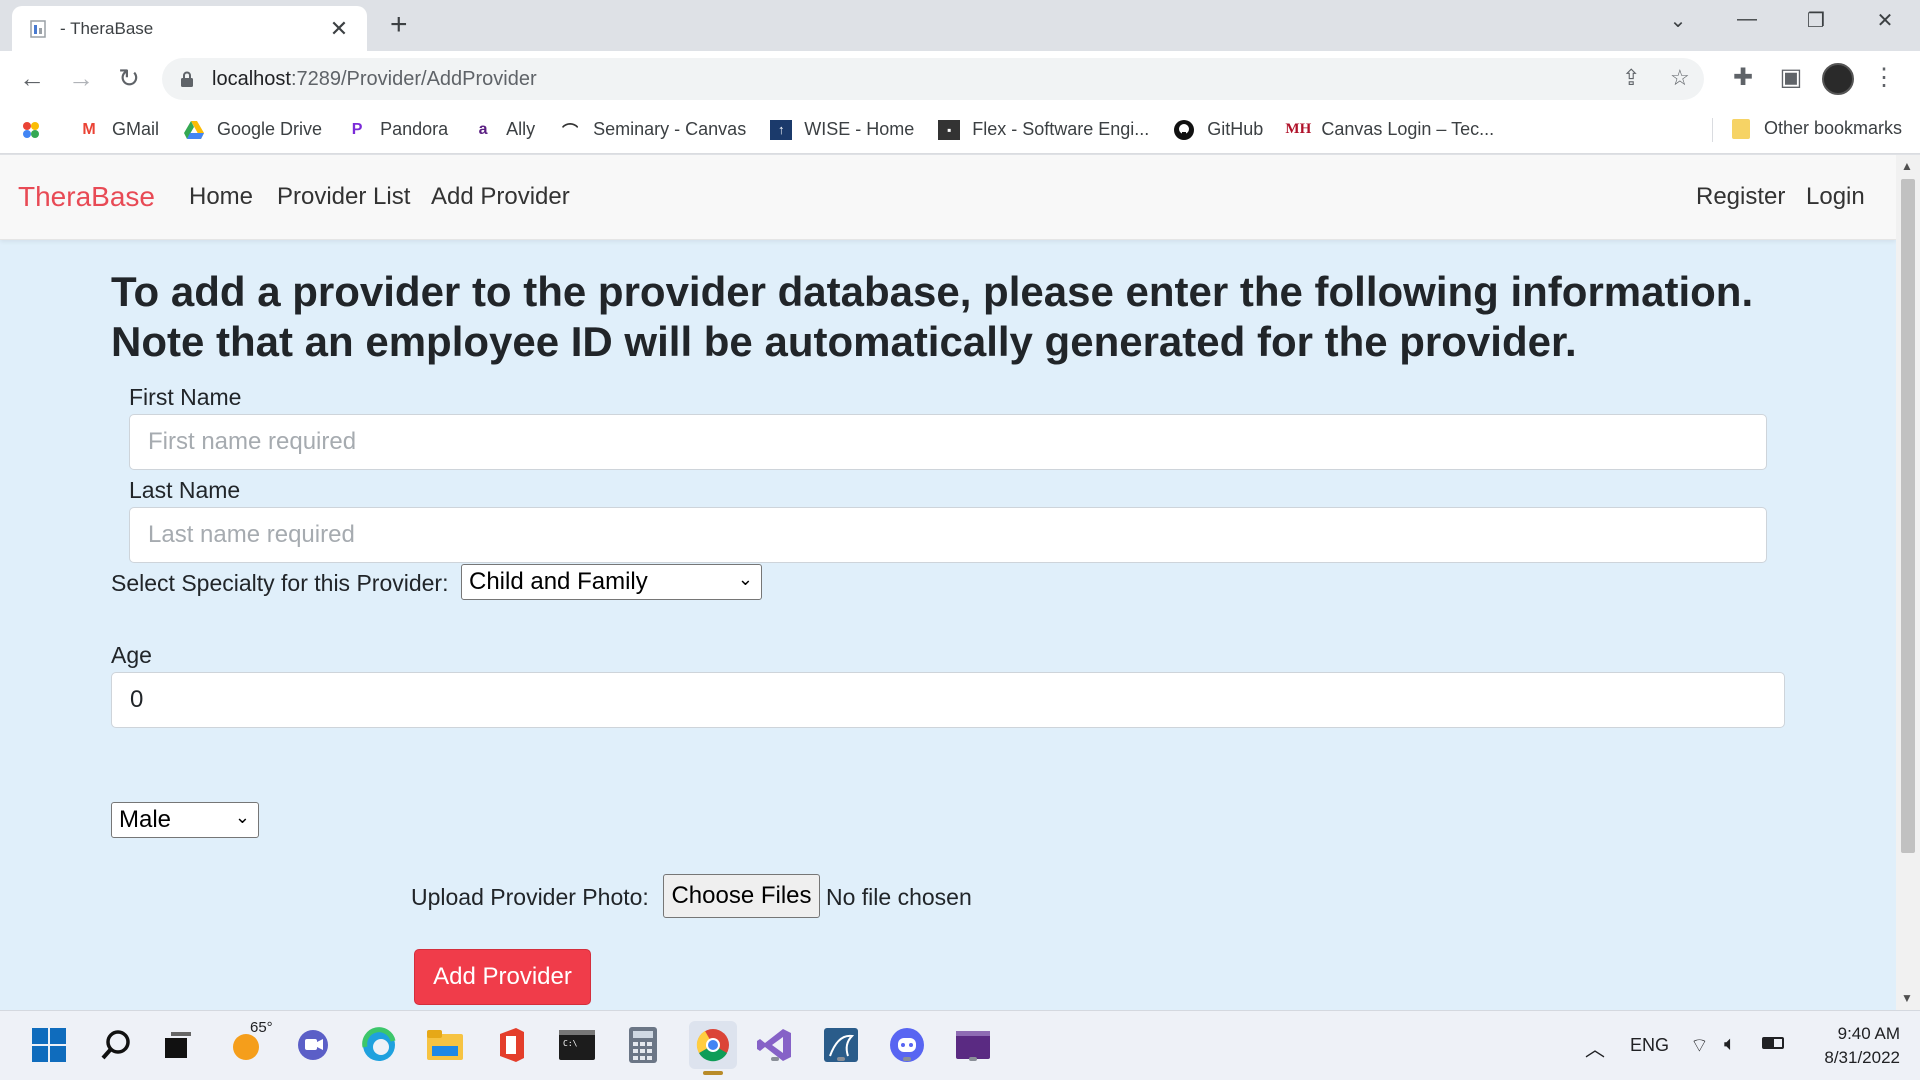 The image size is (1920, 1080). What do you see at coordinates (250, 1042) in the screenshot?
I see `weather-widget-icon: 65°` at bounding box center [250, 1042].